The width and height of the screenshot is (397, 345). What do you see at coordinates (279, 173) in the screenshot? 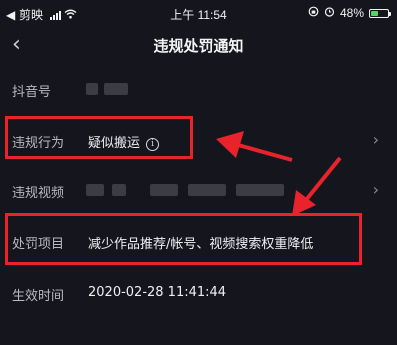
I see `annotation-arrows` at bounding box center [279, 173].